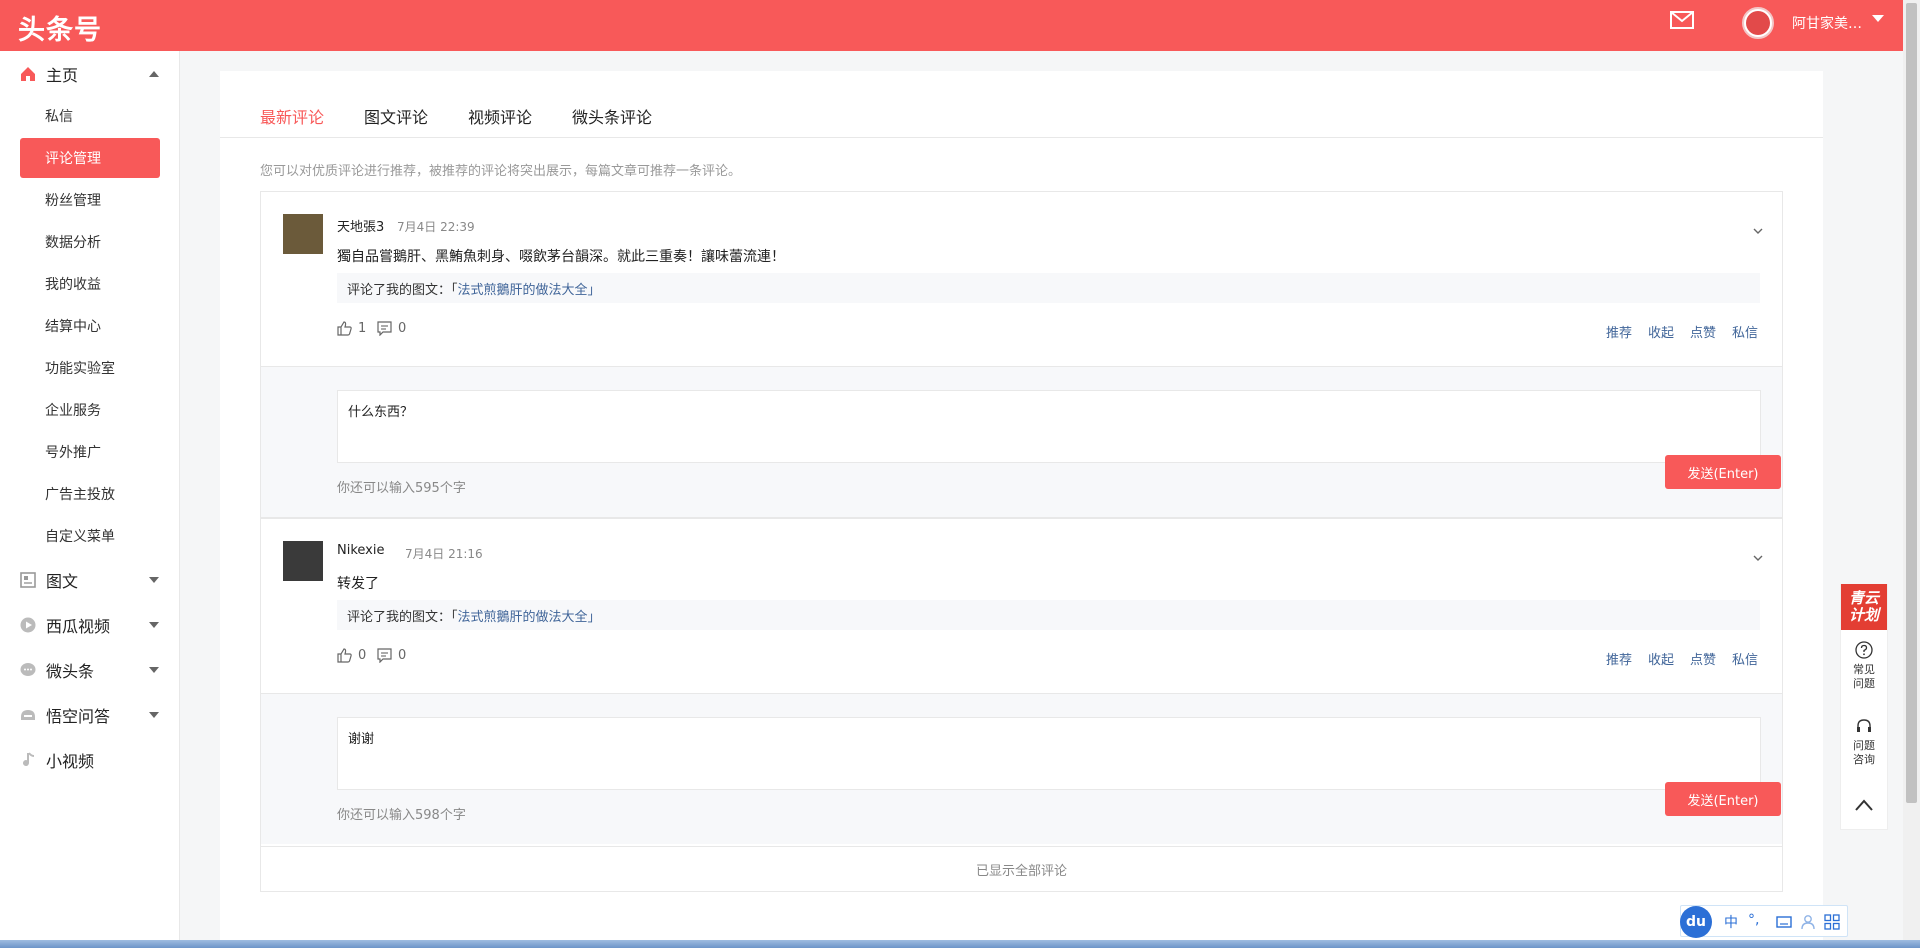 The width and height of the screenshot is (1920, 948). Describe the element at coordinates (401, 488) in the screenshot. I see `remaining-chars: 你还可以输入595个字` at that location.